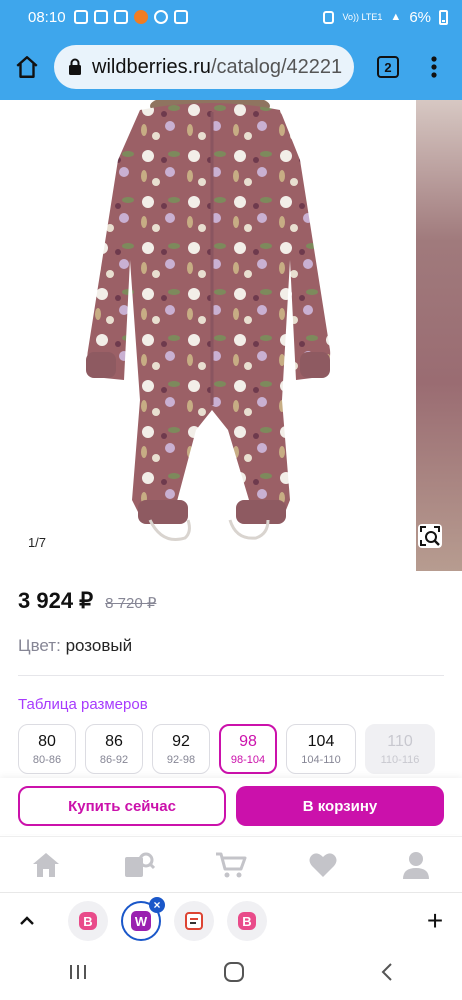  Describe the element at coordinates (231, 806) in the screenshot. I see `purchase-bar: Купить сейчас В корзину` at that location.